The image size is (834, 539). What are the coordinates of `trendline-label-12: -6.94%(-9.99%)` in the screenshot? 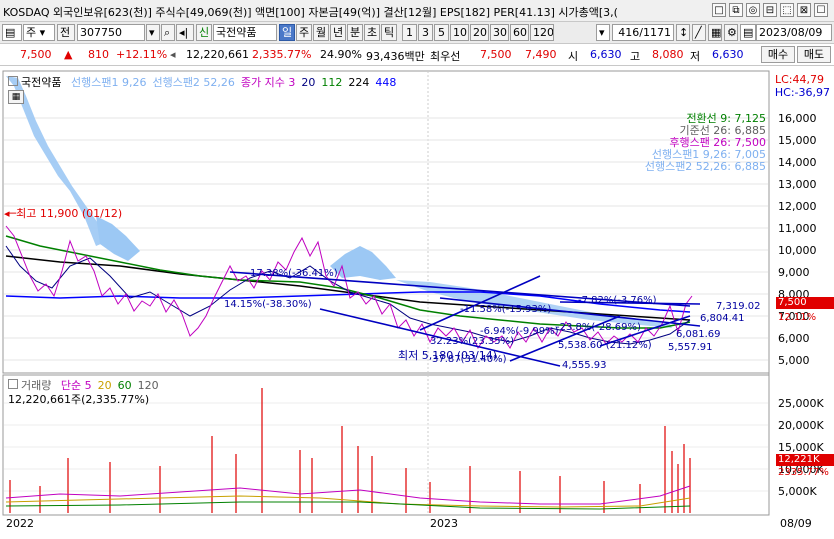 It's located at (519, 331).